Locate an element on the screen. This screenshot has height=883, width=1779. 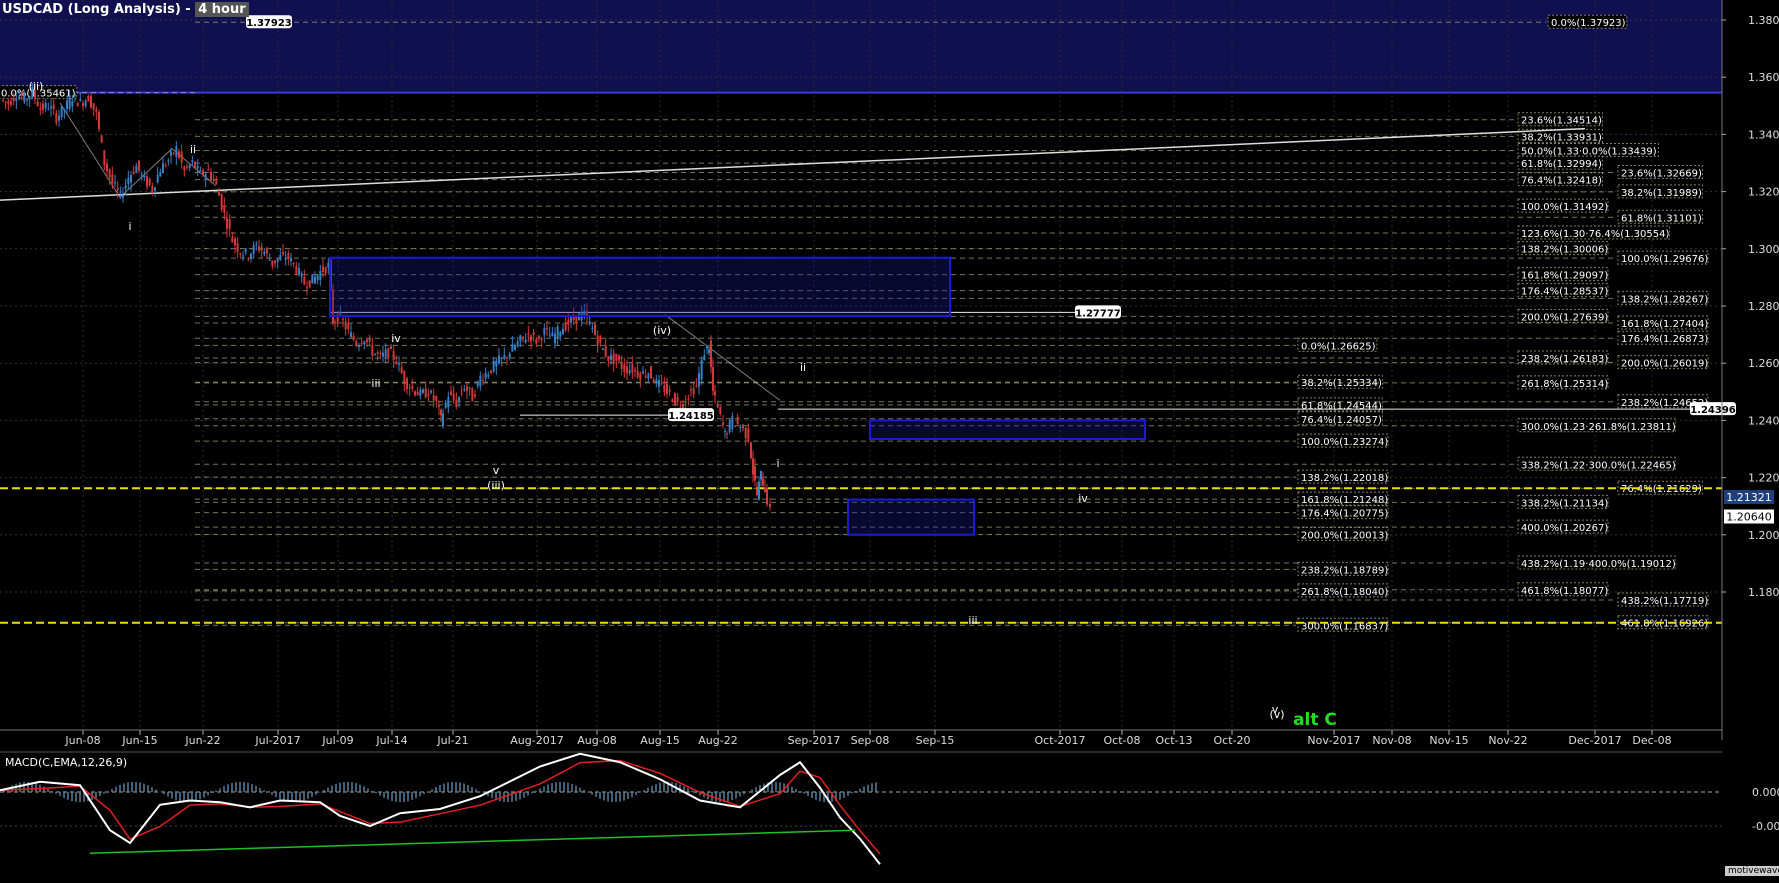
x-tick-label: Nov-08 is located at coordinates (1391, 740).